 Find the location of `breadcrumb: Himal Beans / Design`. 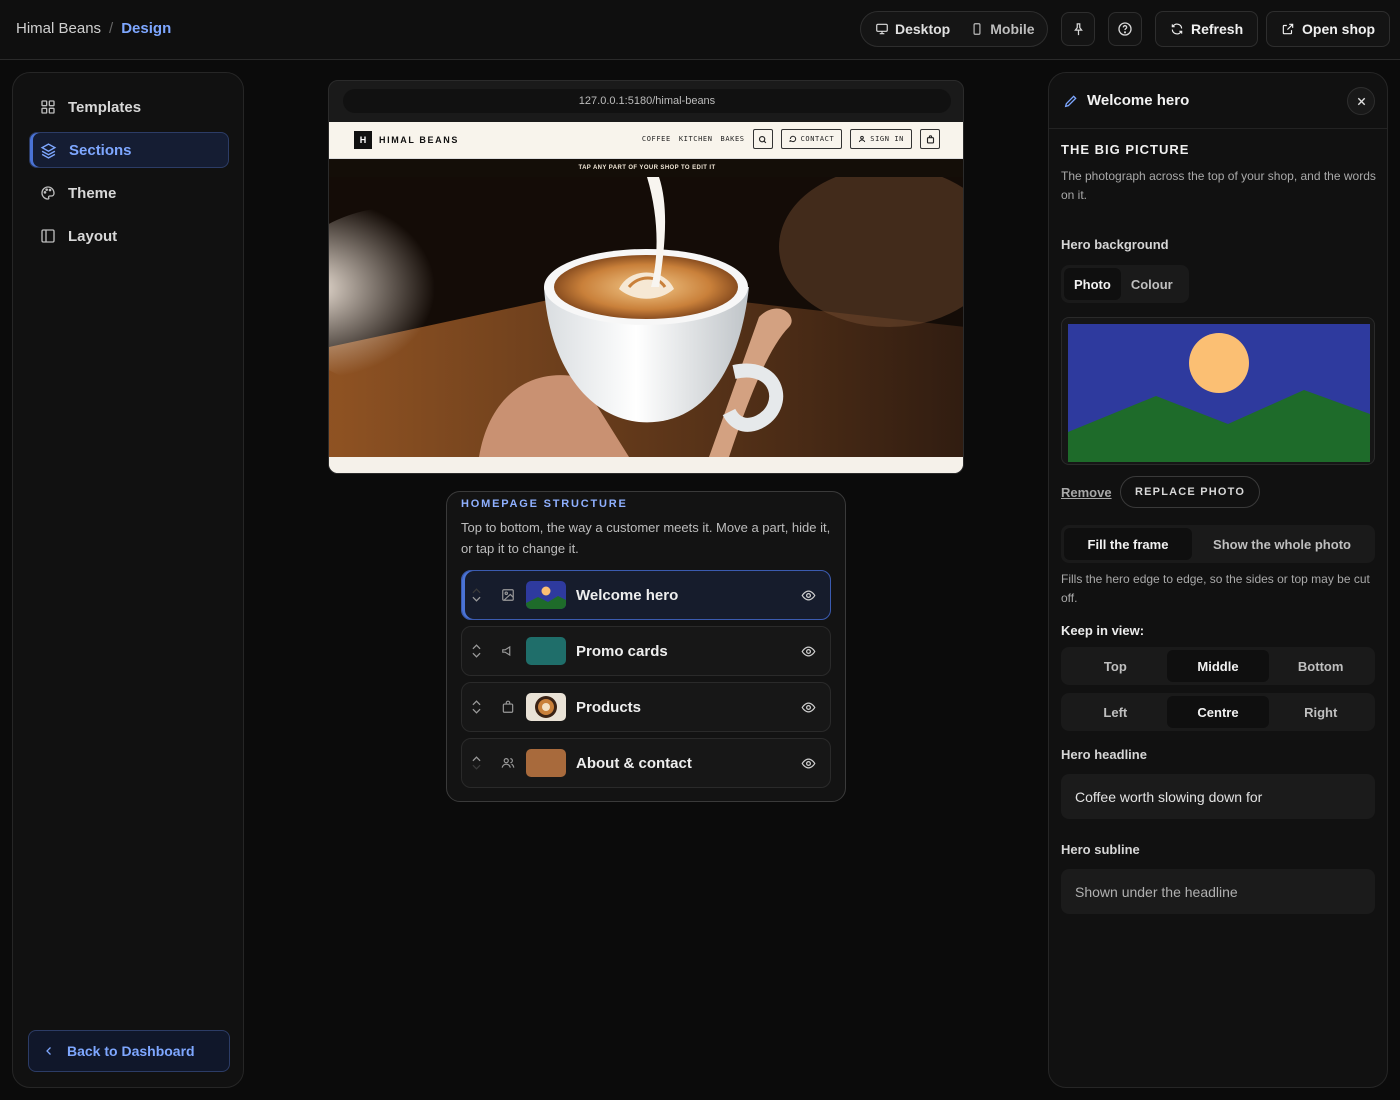

breadcrumb: Himal Beans / Design is located at coordinates (93, 28).